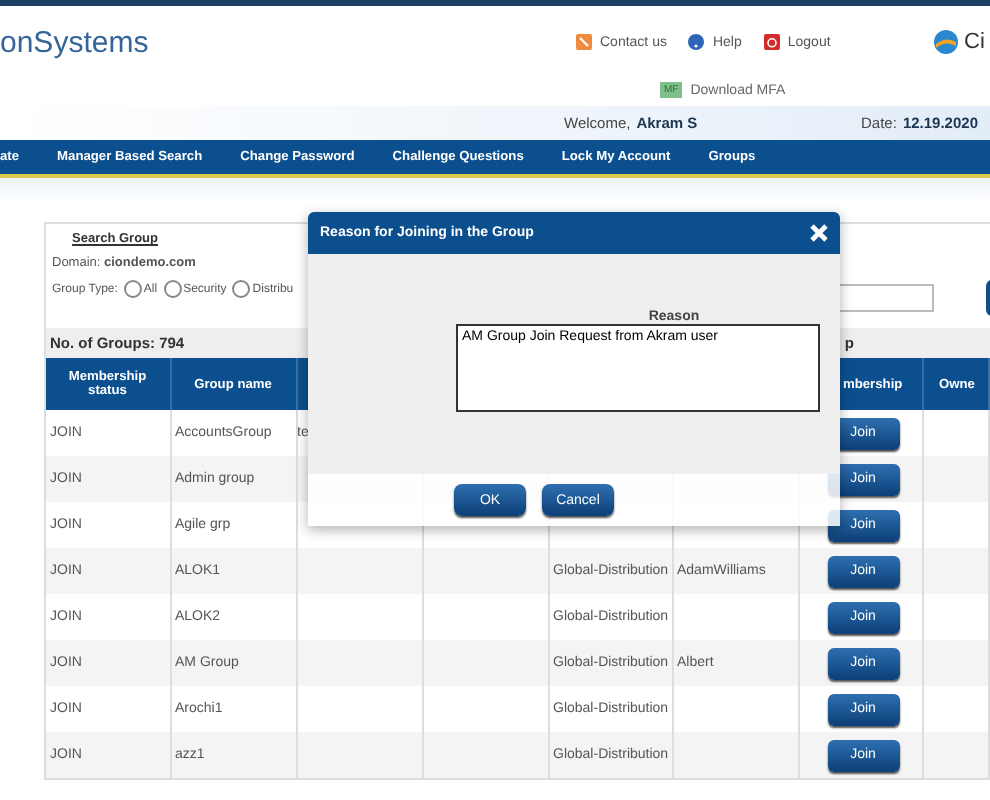 Image resolution: width=990 pixels, height=800 pixels. I want to click on brand-text: Ci, so click(974, 42).